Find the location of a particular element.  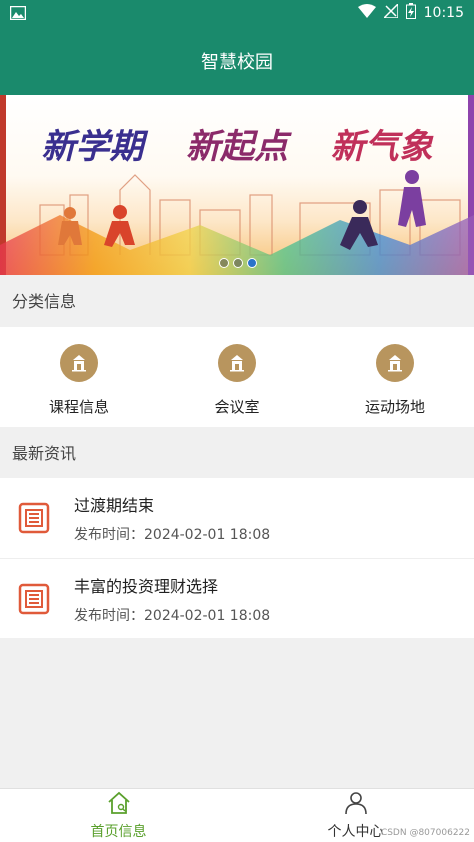

news-title: 丰富的投资理财选择 is located at coordinates (146, 586).